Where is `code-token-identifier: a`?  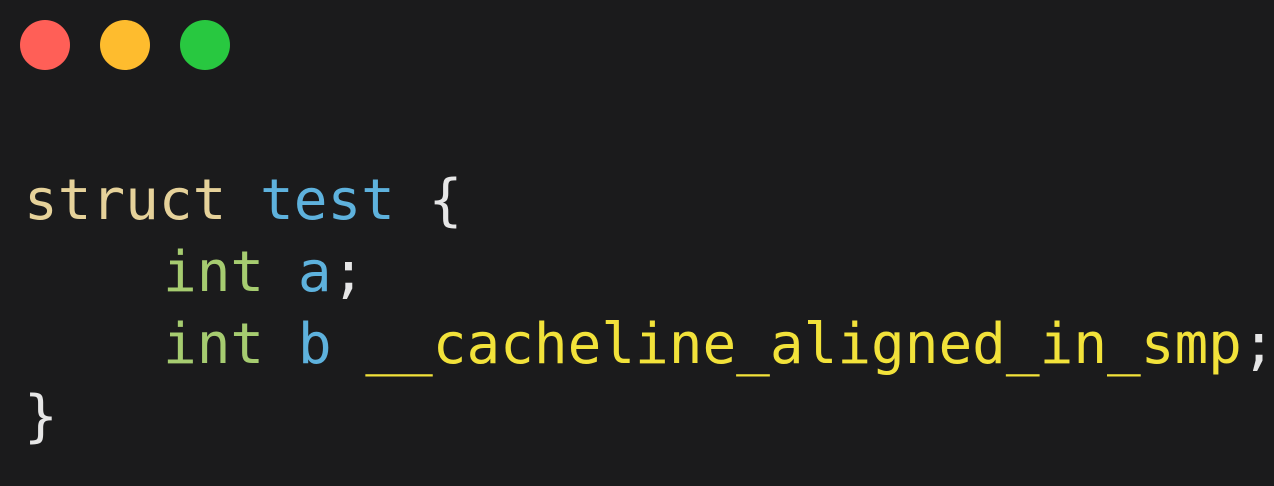 code-token-identifier: a is located at coordinates (314, 272).